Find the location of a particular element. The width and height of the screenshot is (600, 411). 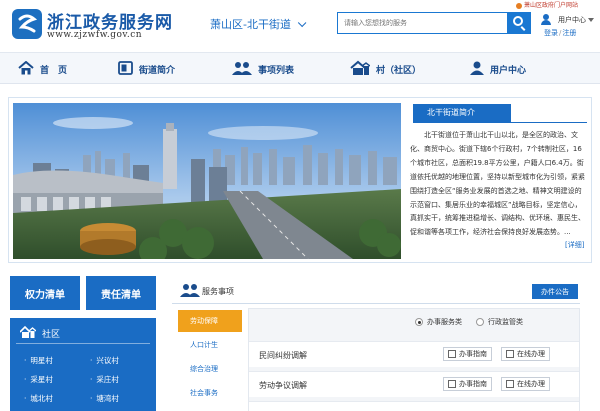

register-link: 注册 is located at coordinates (569, 33).